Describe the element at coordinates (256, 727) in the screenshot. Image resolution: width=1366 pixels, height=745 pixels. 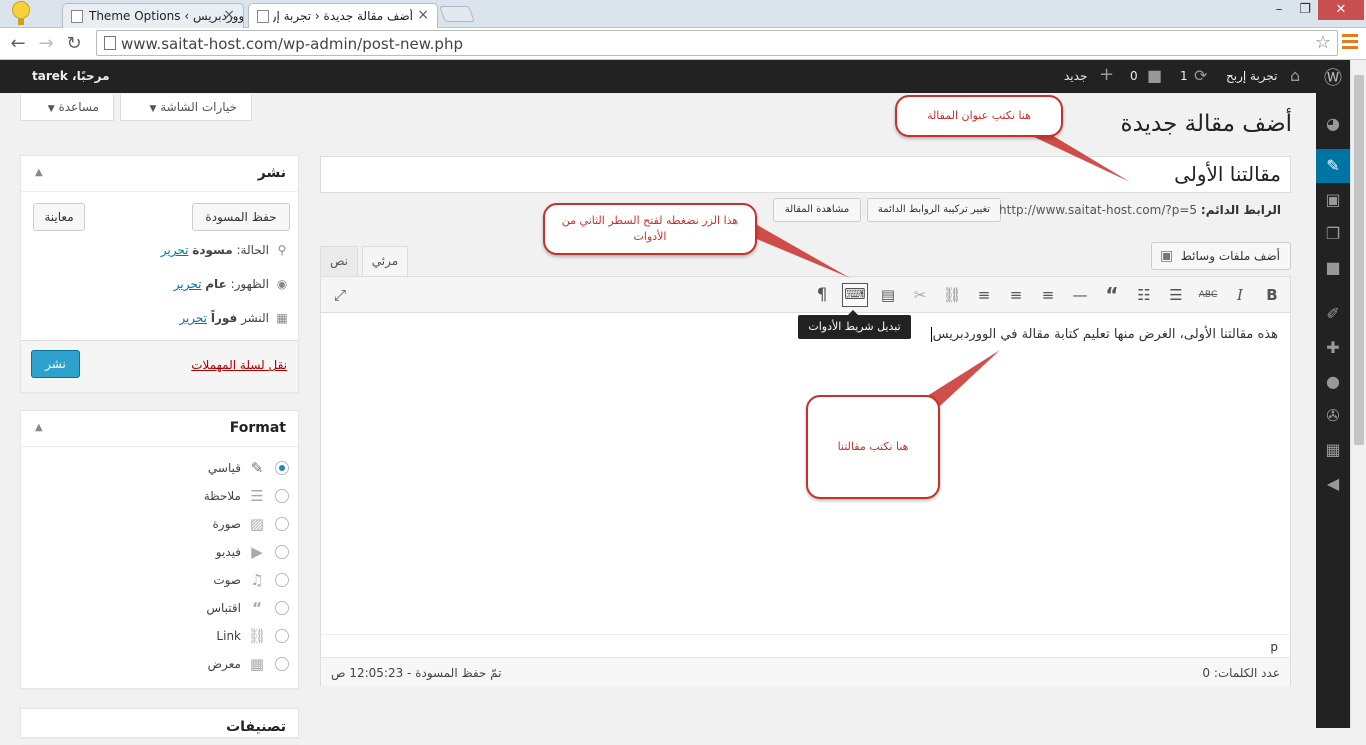
I see `categories-box-title: تصنيفات` at that location.